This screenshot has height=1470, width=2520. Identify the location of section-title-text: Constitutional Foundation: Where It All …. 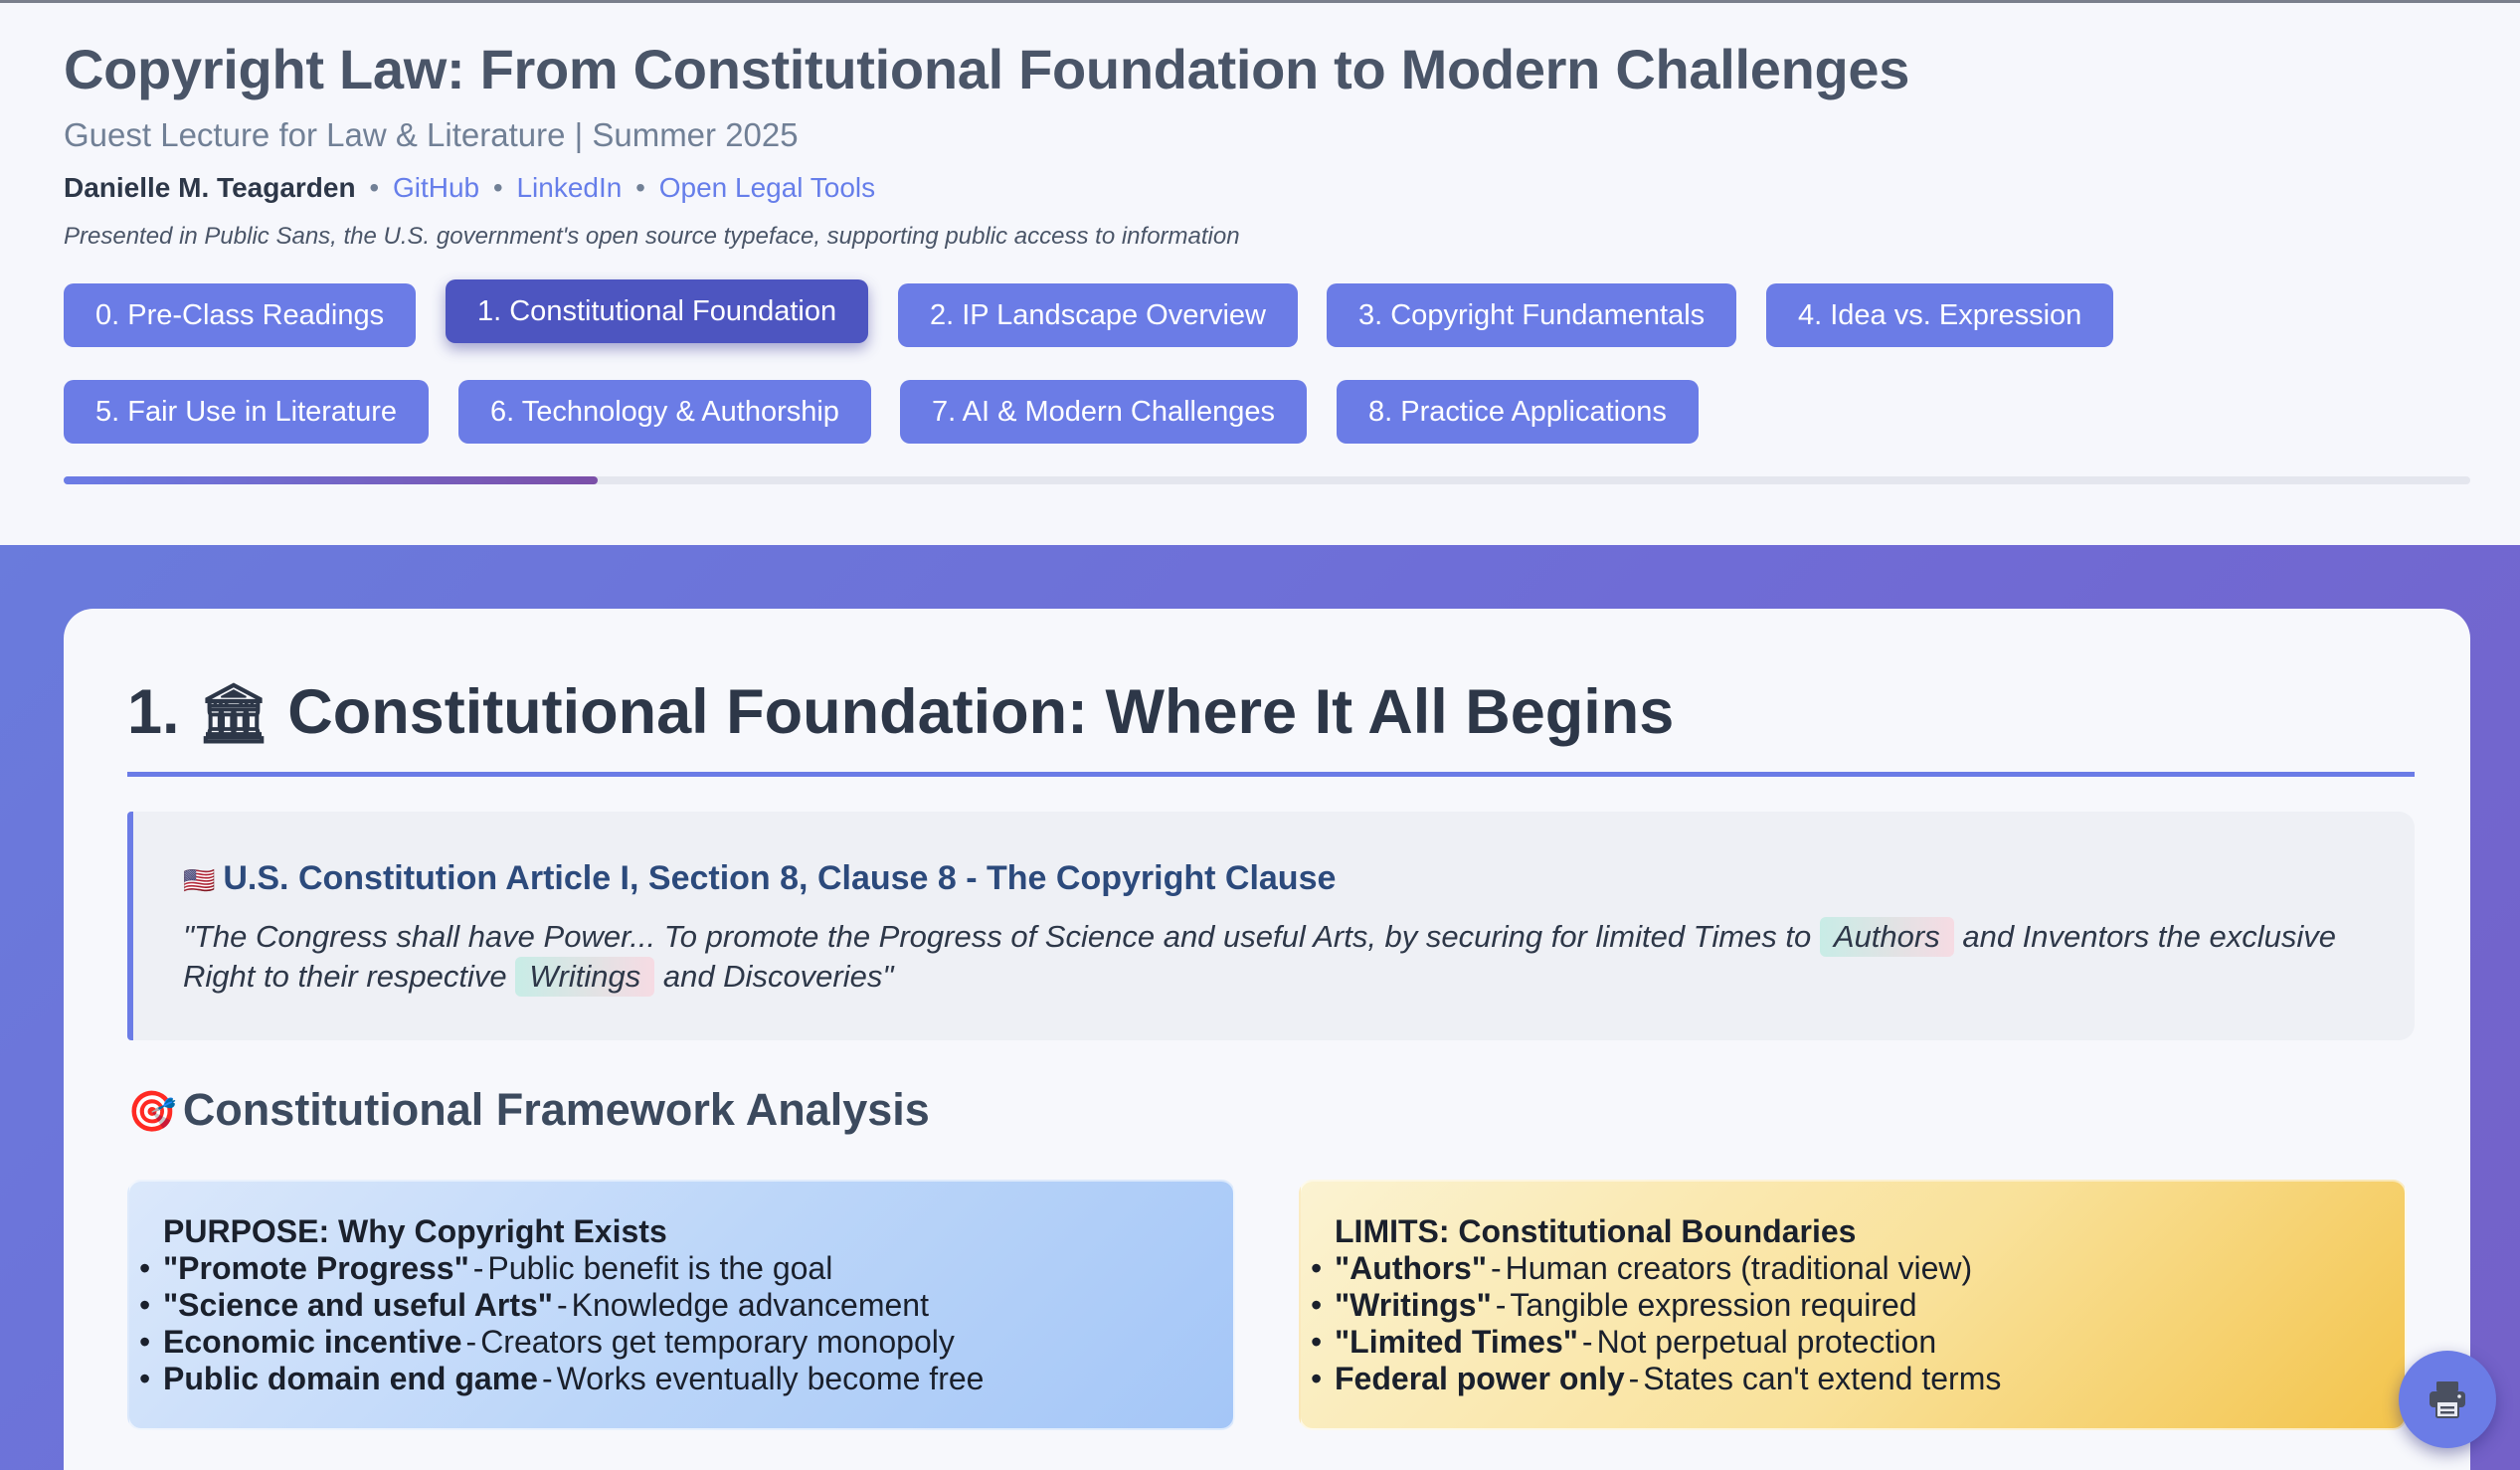
(981, 712).